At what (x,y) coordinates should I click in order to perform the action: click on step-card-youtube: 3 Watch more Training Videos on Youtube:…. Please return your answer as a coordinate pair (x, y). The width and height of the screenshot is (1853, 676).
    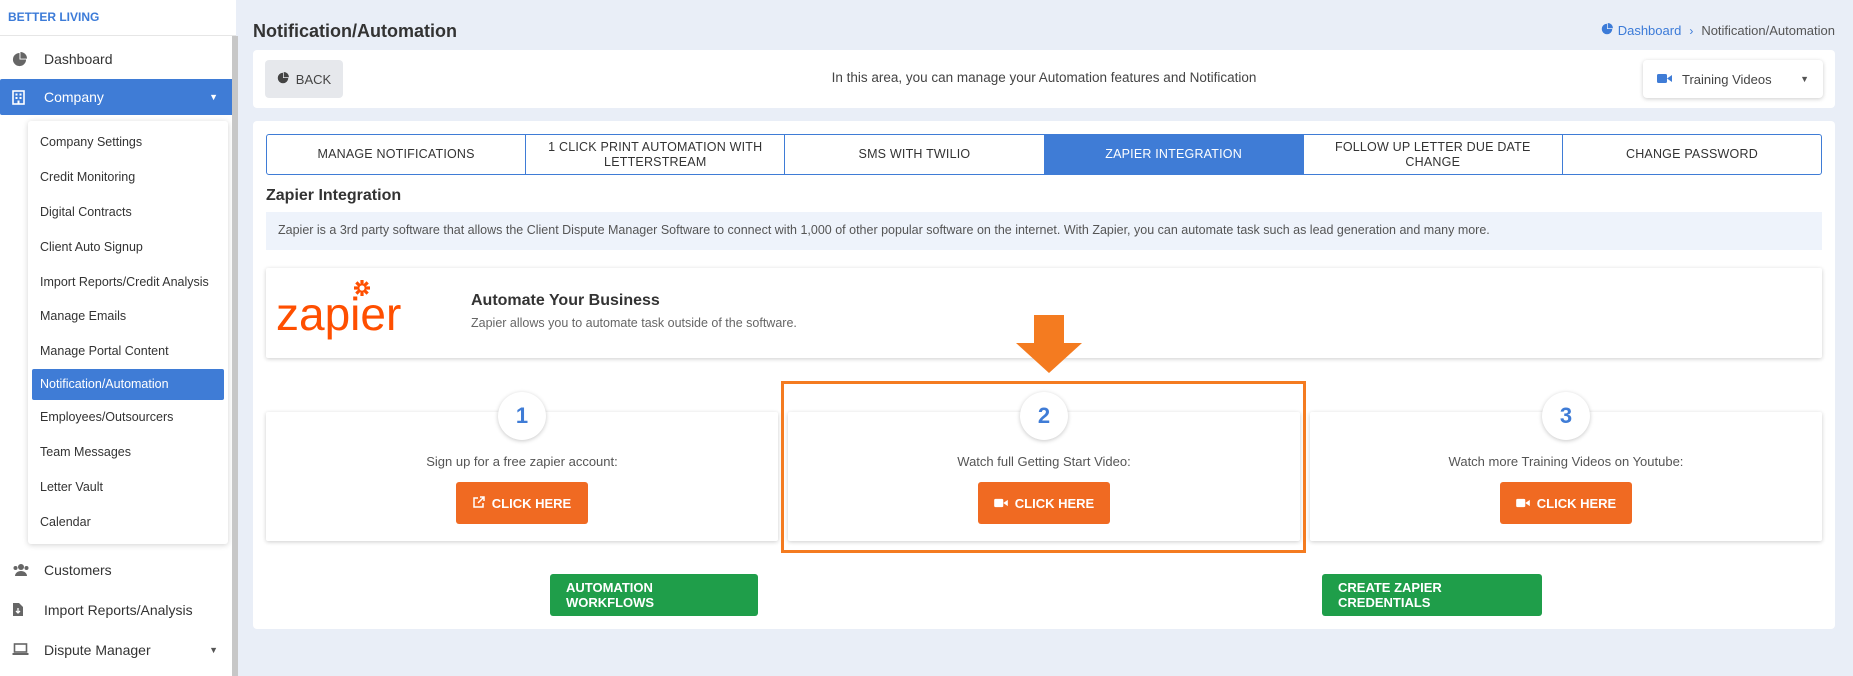
    Looking at the image, I should click on (1566, 466).